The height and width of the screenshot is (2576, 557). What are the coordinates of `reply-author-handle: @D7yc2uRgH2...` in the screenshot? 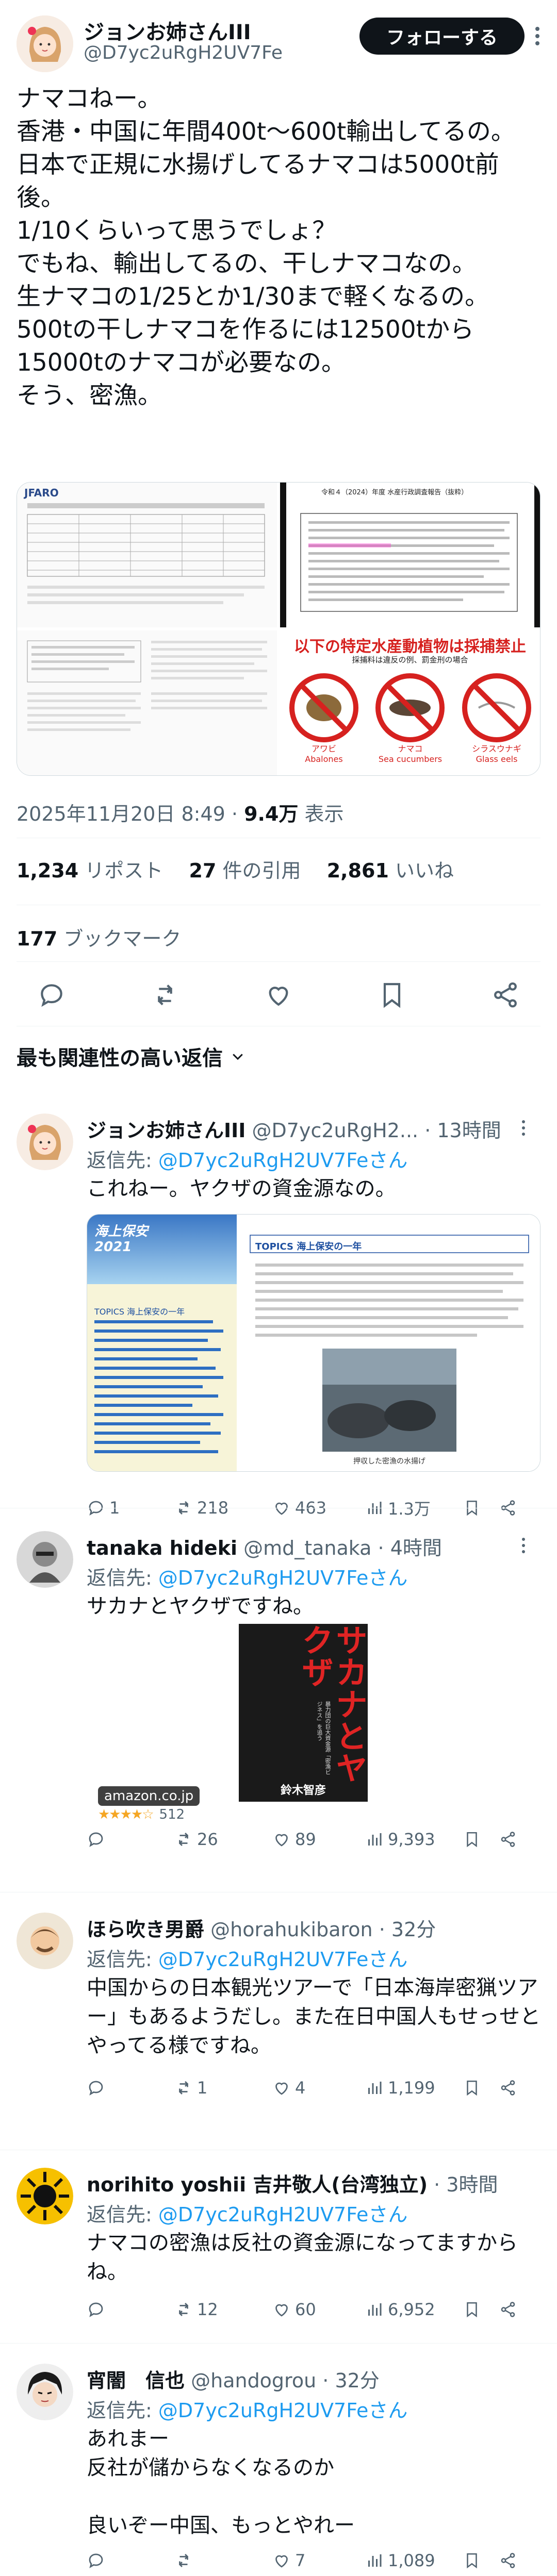 It's located at (335, 1130).